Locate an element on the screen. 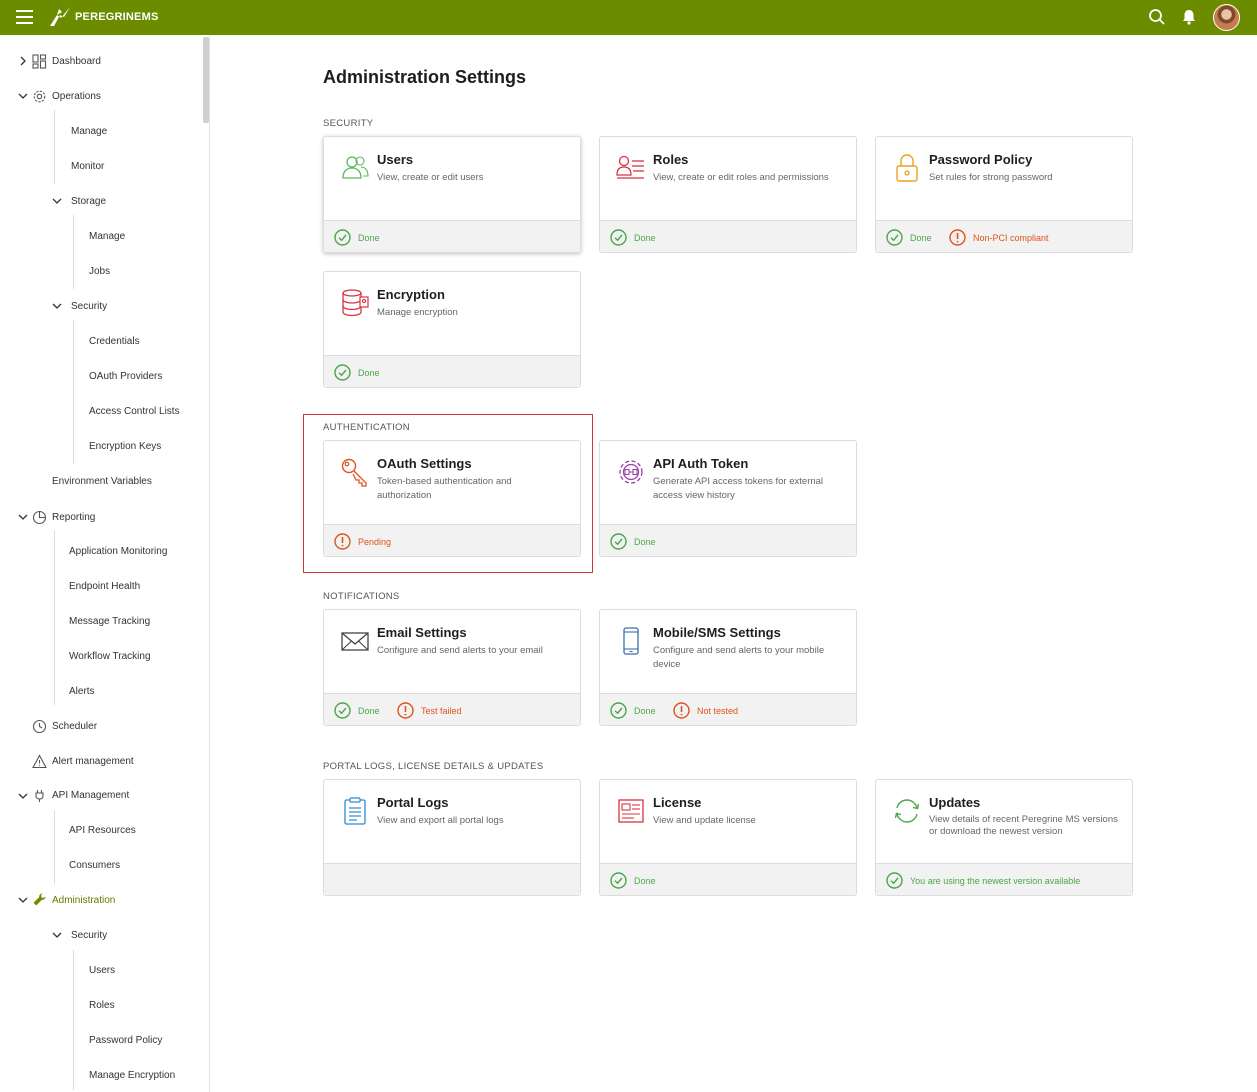  sidebar-item-consumers: Consumers is located at coordinates (94, 865).